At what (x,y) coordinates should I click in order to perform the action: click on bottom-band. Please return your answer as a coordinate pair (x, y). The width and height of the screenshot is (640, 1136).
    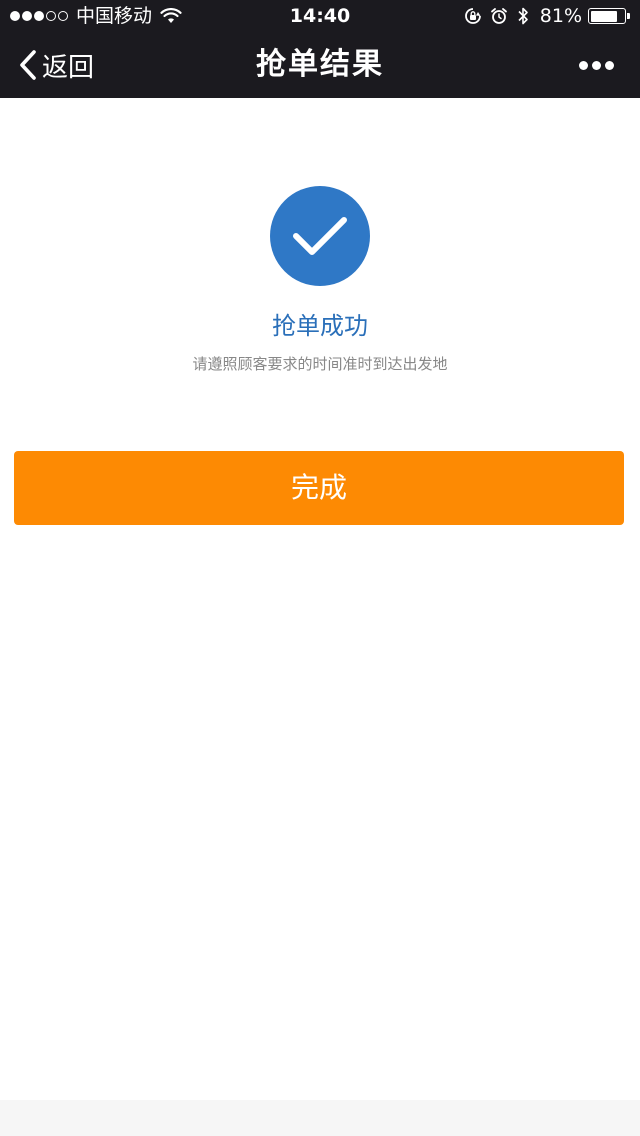
    Looking at the image, I should click on (320, 1118).